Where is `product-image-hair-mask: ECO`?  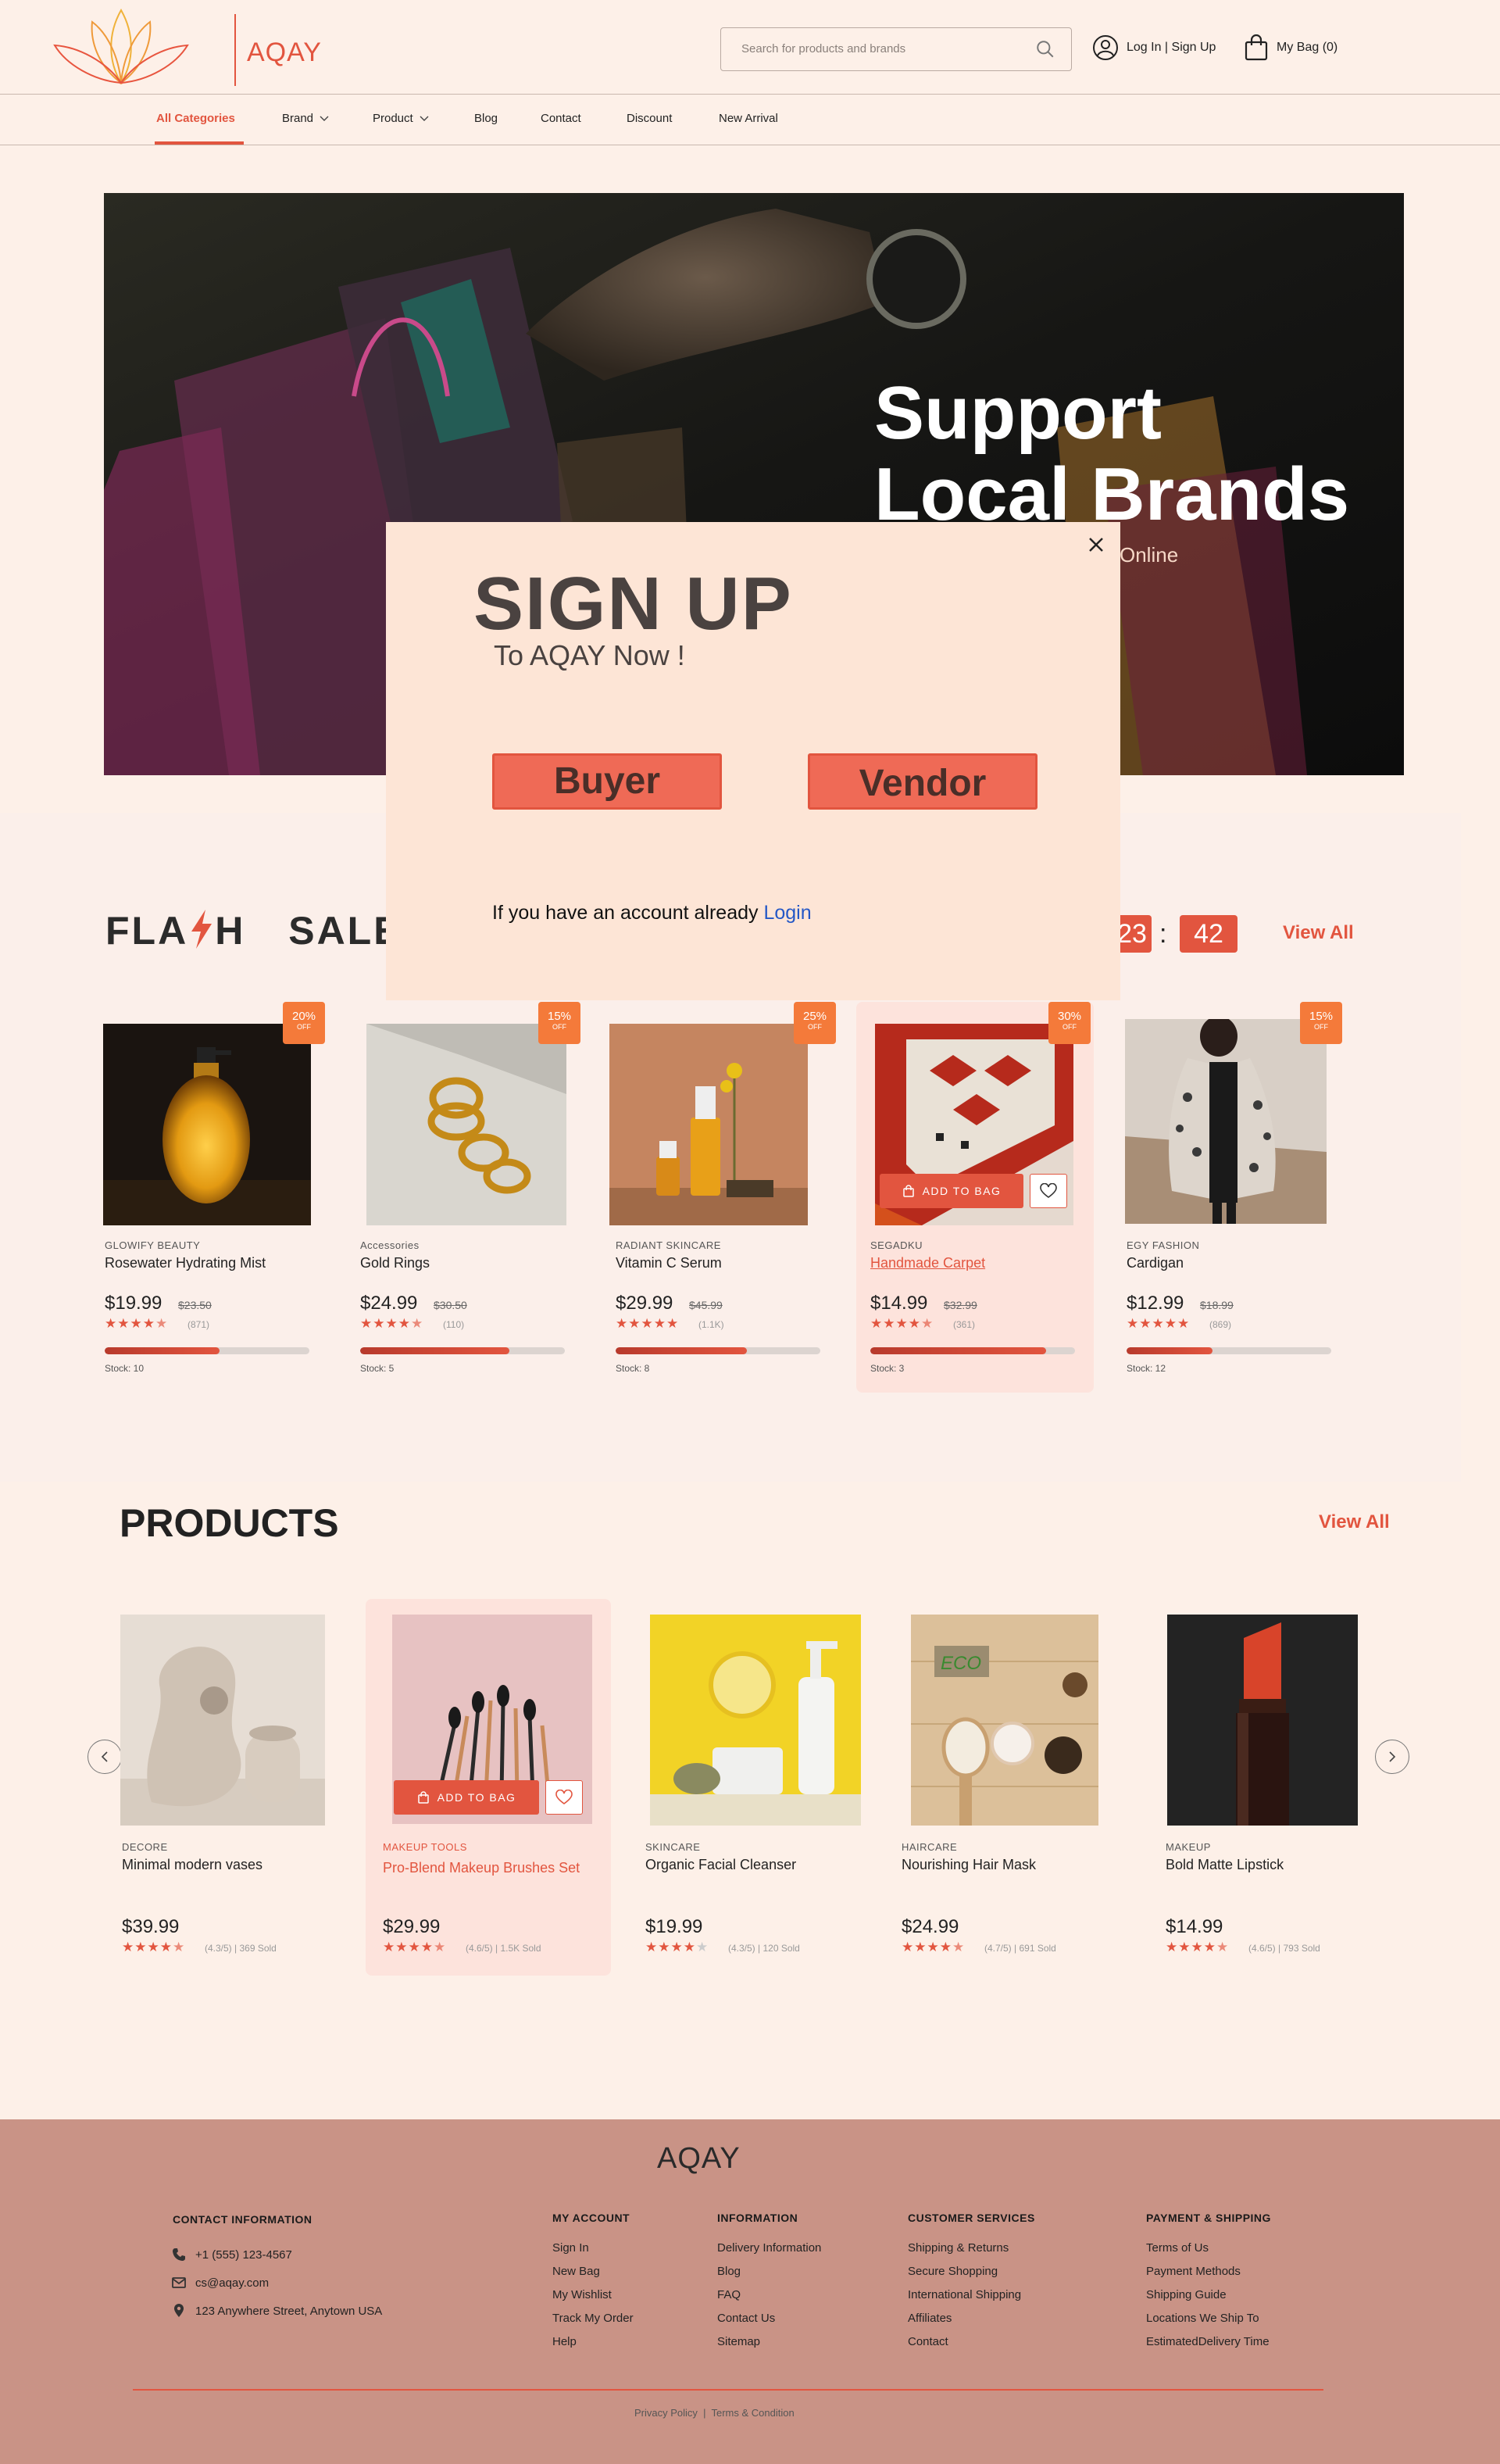
product-image-hair-mask: ECO is located at coordinates (1004, 1720).